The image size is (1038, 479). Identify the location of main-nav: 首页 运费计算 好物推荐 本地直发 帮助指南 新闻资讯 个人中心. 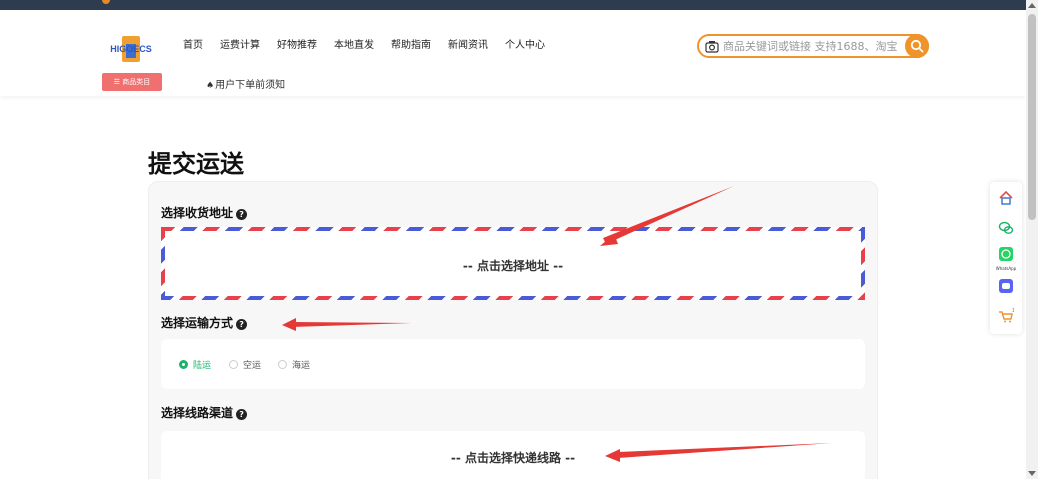
(372, 46).